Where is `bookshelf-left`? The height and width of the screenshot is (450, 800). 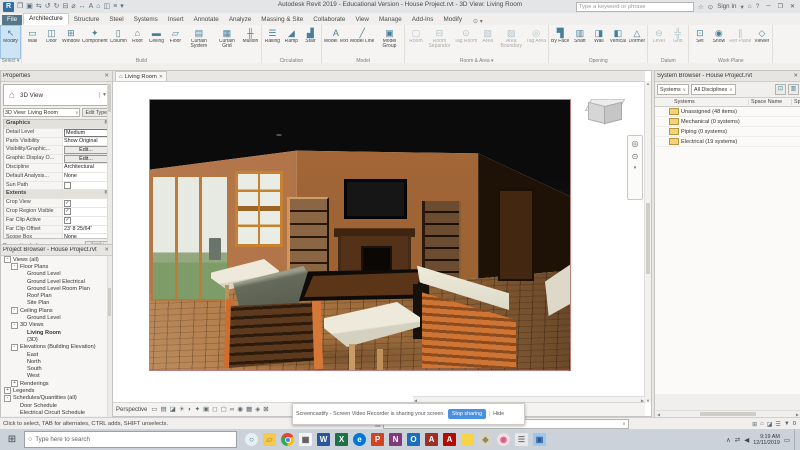
bookshelf-left is located at coordinates (308, 238).